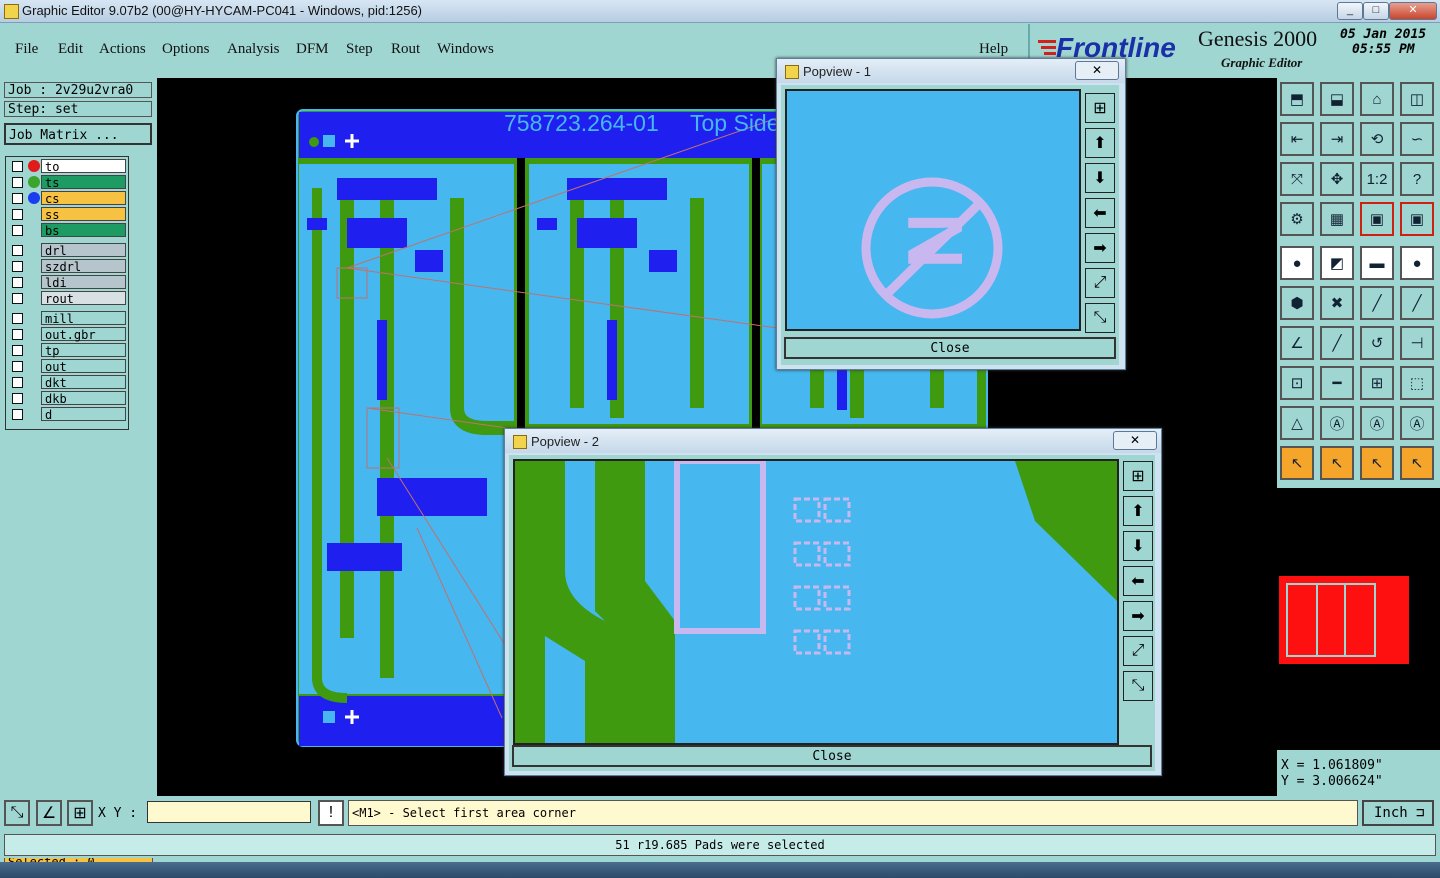  What do you see at coordinates (67, 334) in the screenshot?
I see `layer-row: out.gbr` at bounding box center [67, 334].